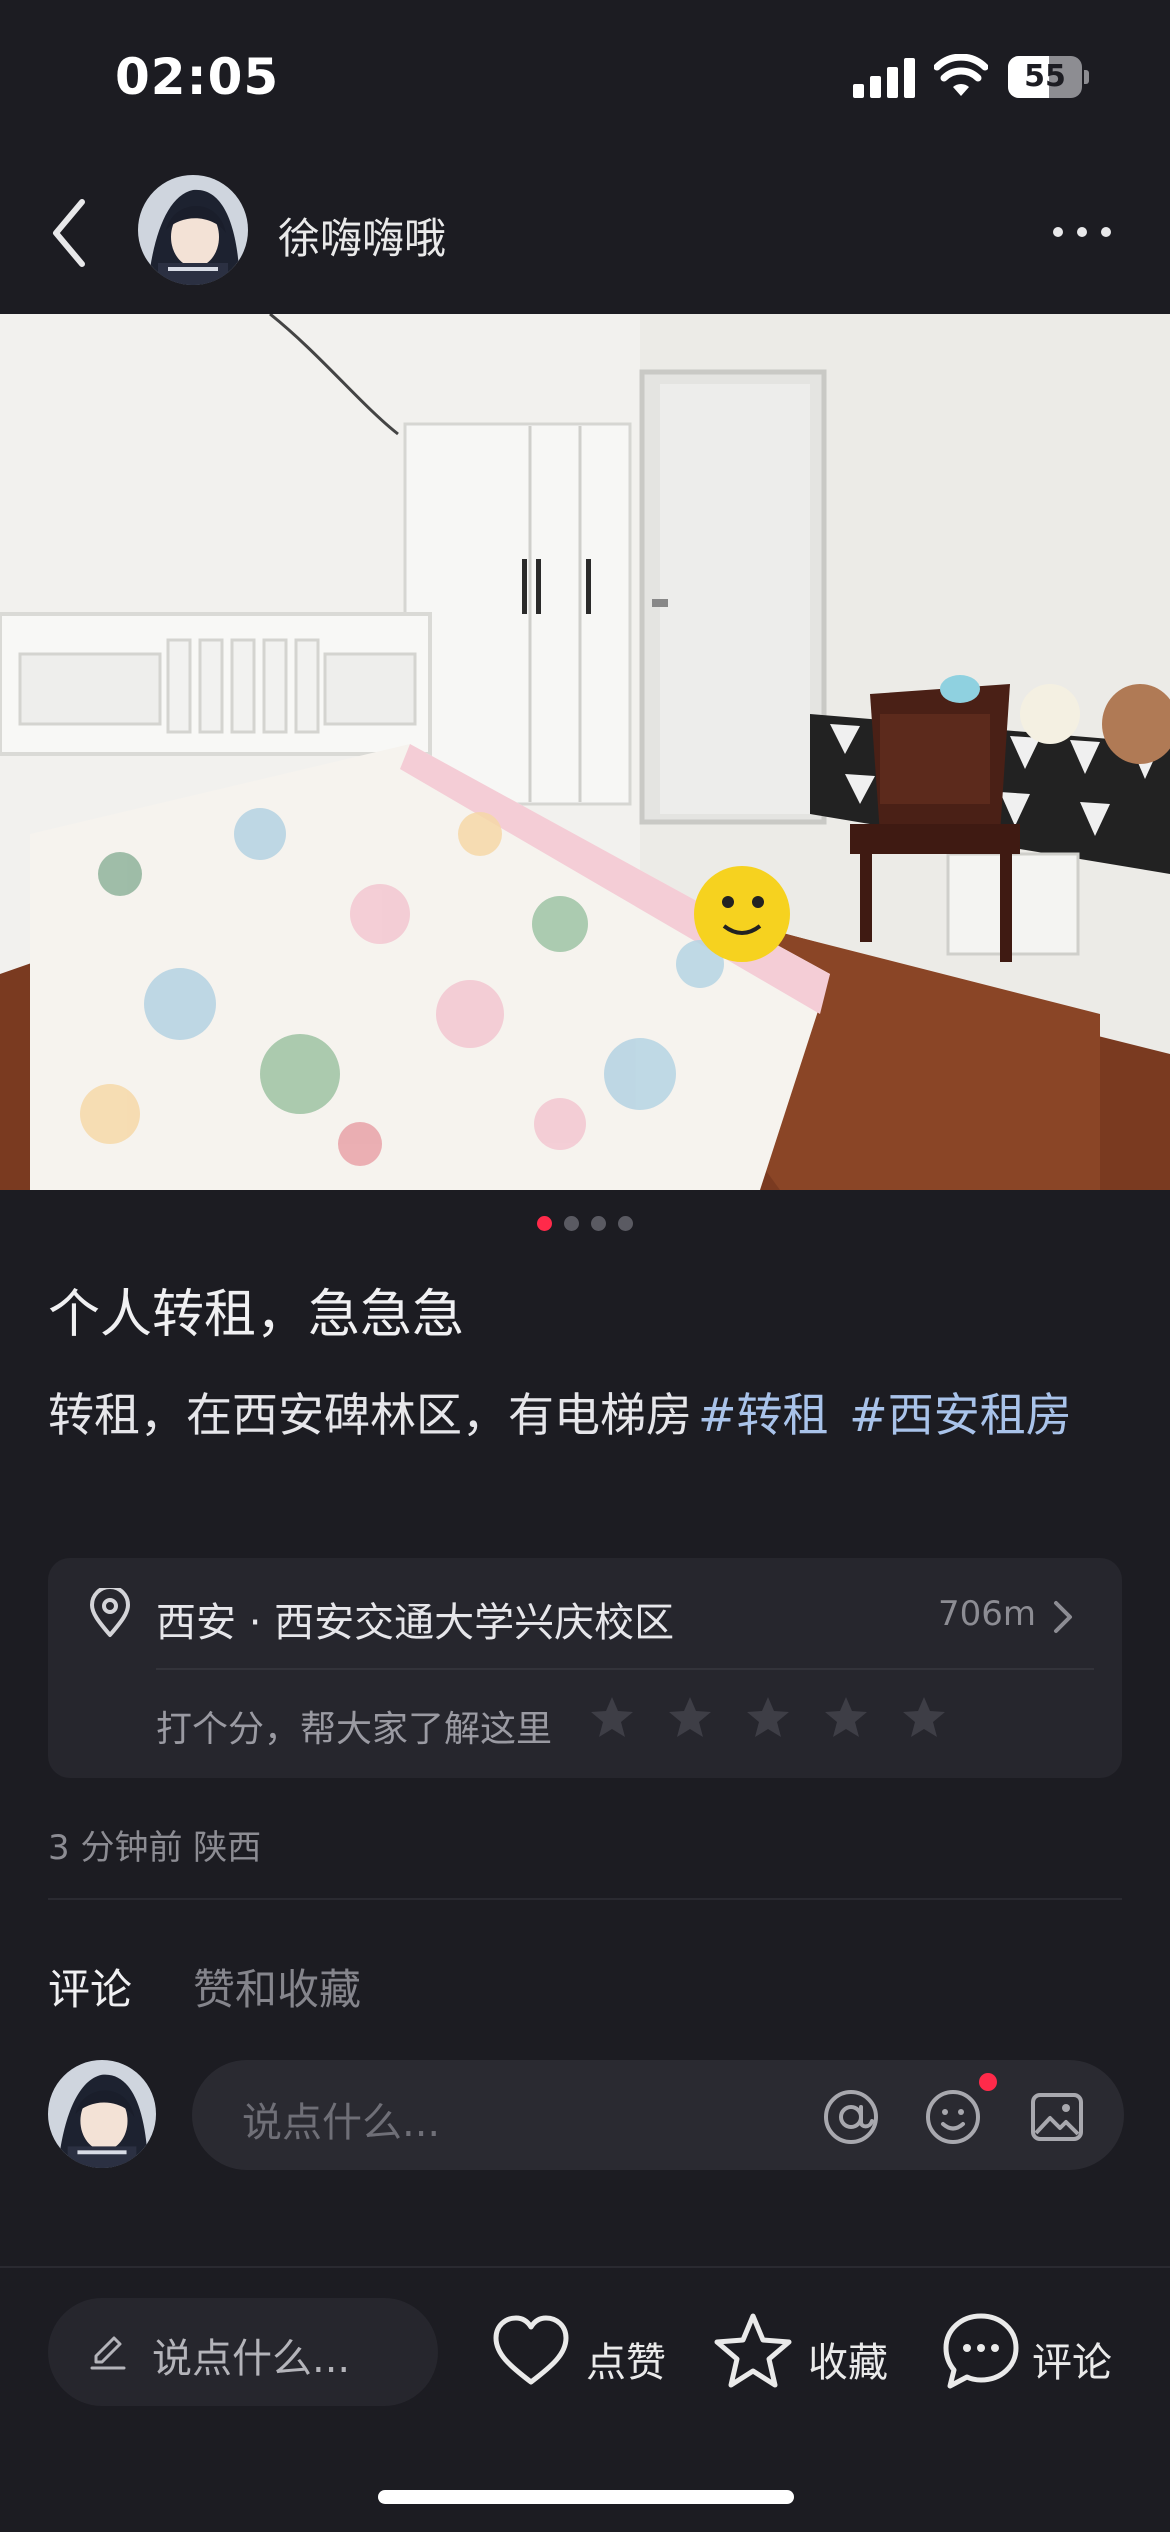 This screenshot has height=2532, width=1170. I want to click on notification-dot, so click(988, 2082).